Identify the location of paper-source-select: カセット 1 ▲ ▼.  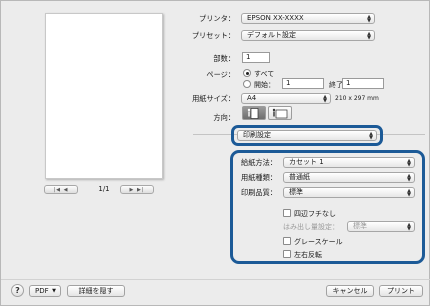
(349, 162).